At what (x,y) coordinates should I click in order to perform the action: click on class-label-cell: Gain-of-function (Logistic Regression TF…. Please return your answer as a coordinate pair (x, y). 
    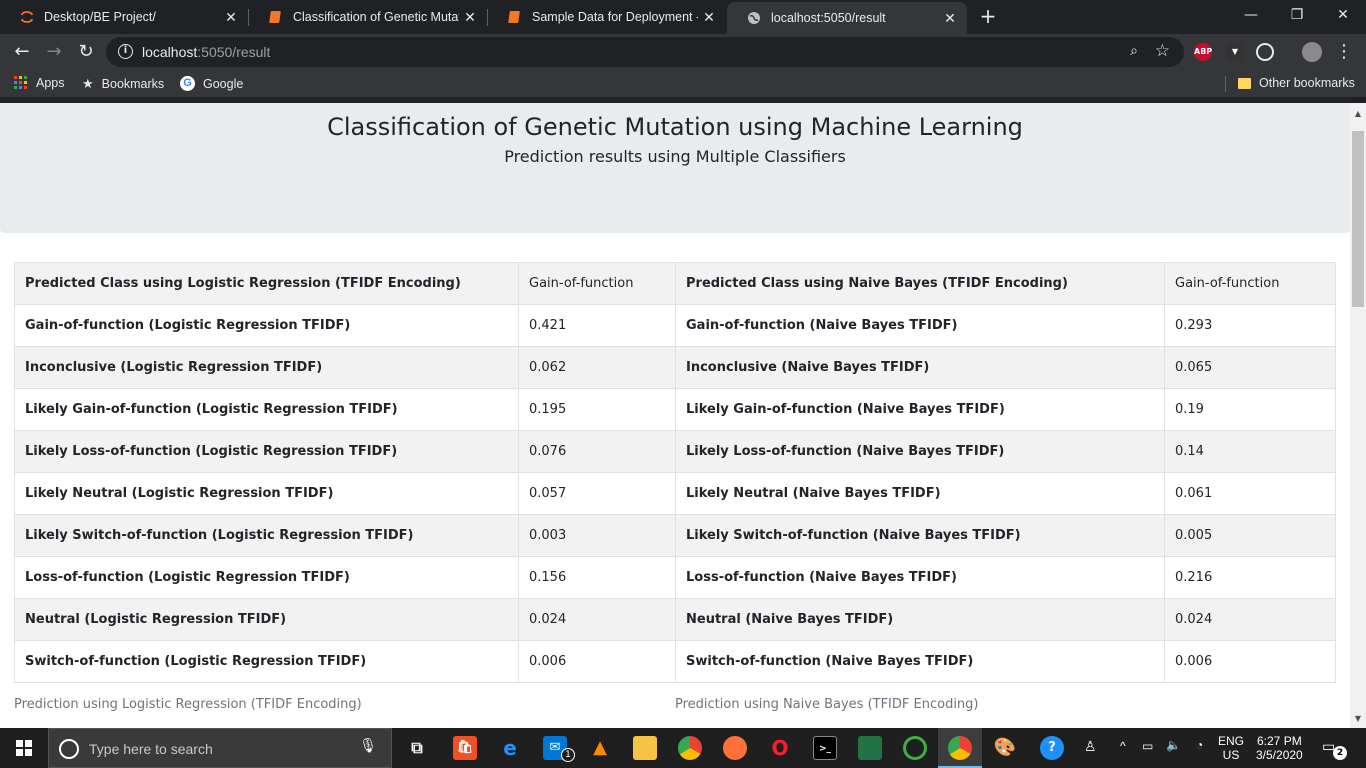
    Looking at the image, I should click on (266, 325).